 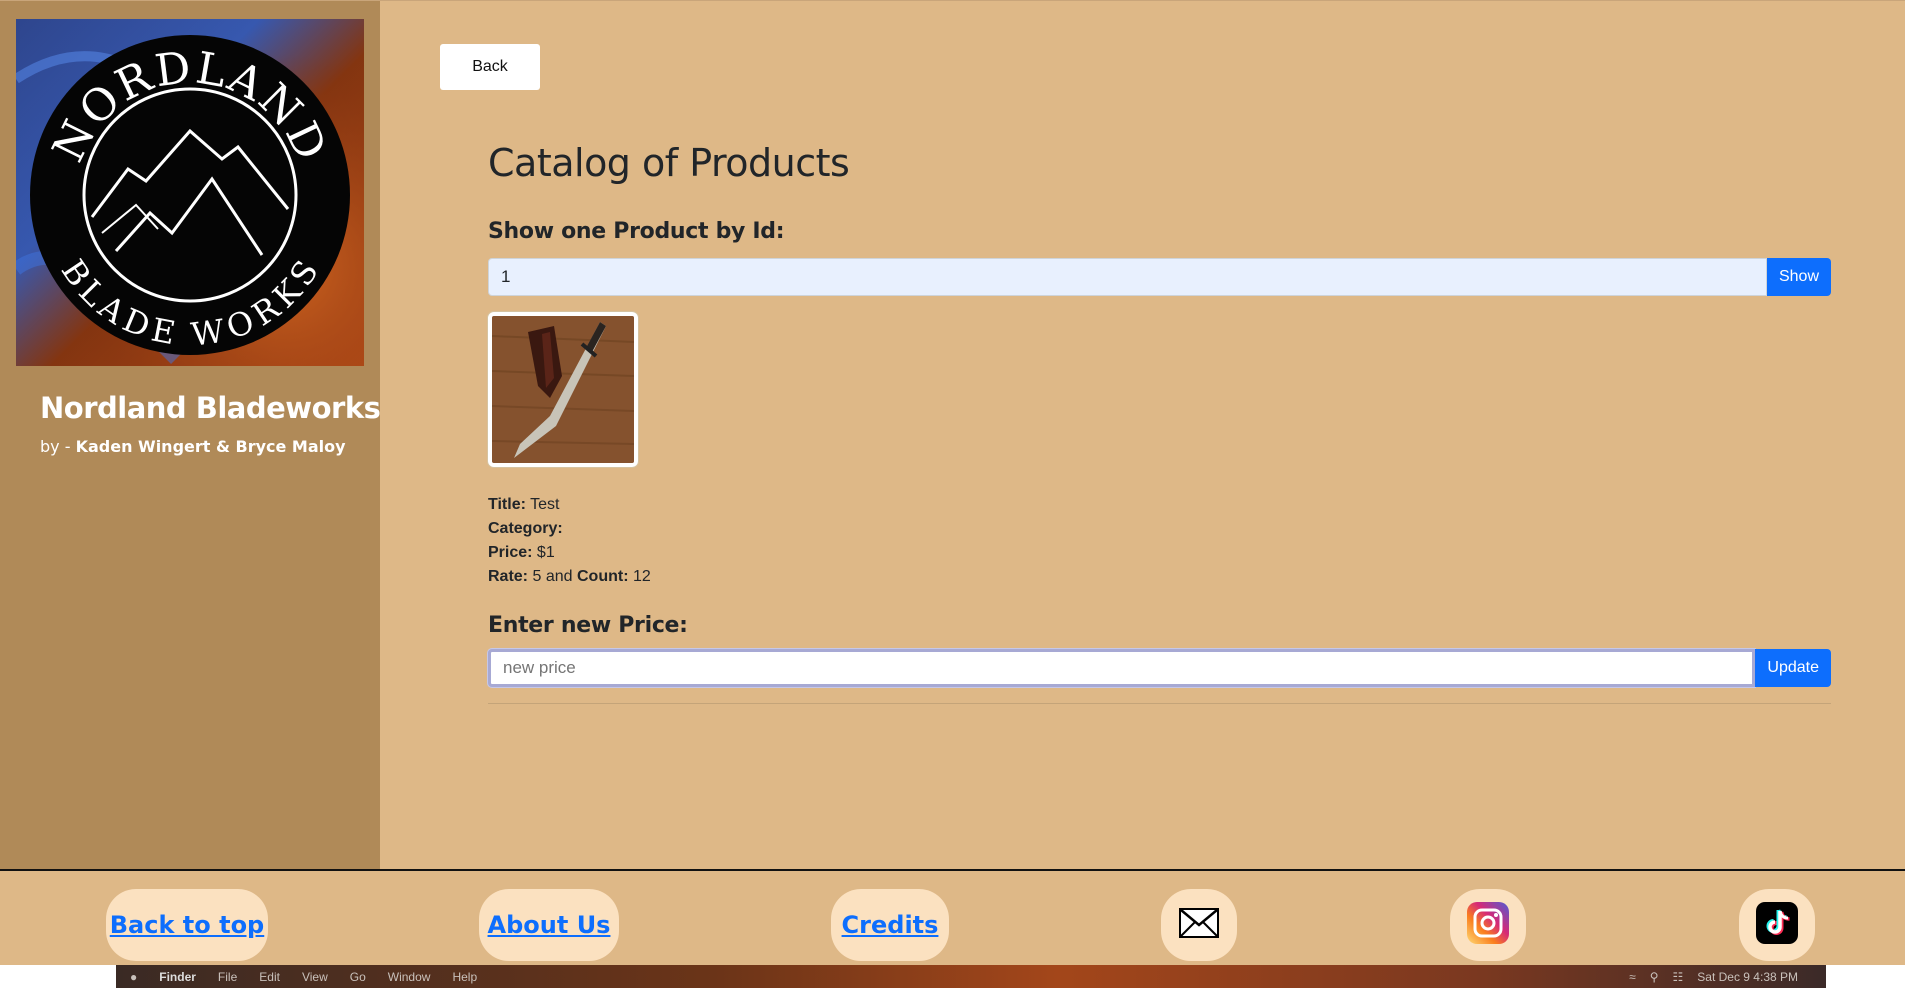 I want to click on menu-help: Help, so click(x=464, y=977).